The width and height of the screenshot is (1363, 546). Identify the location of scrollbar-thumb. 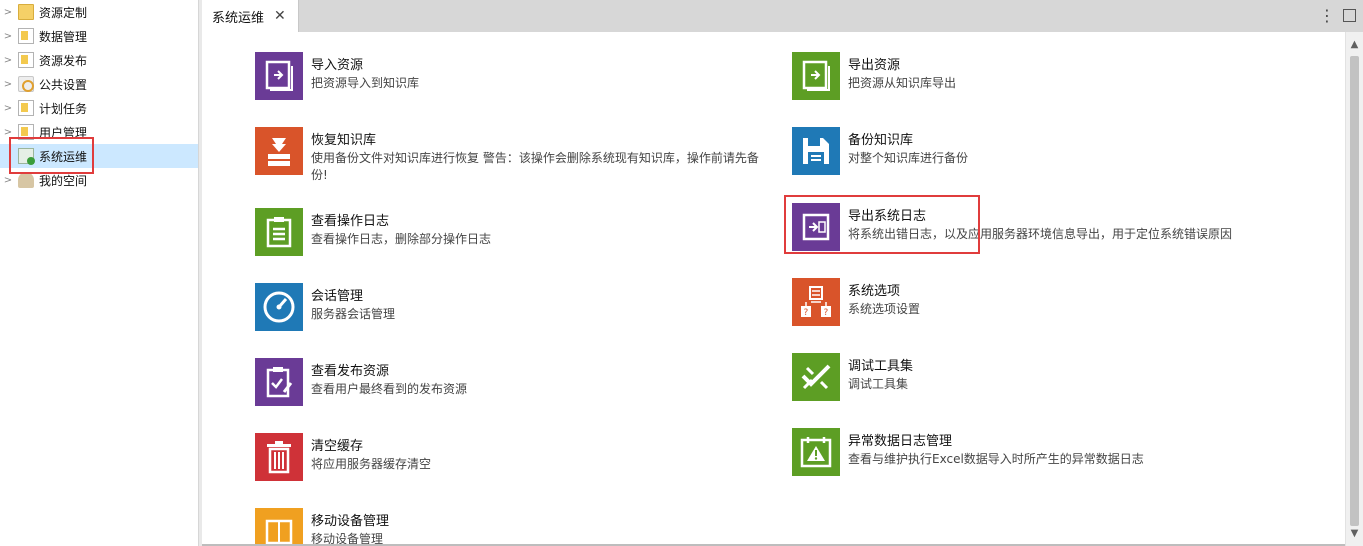
(1354, 291).